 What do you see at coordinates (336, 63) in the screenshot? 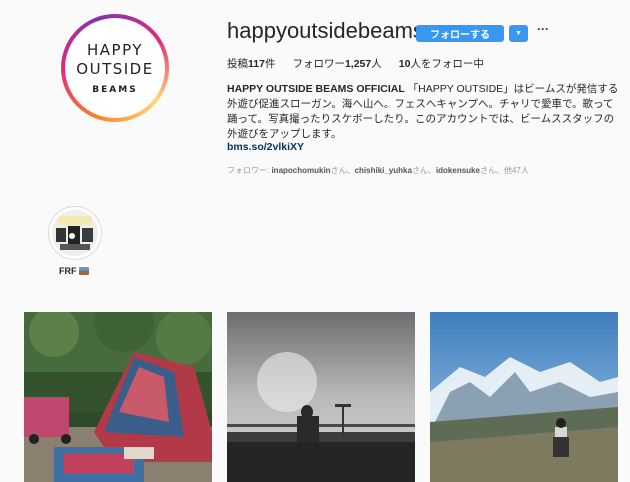
I see `followers-count: フォロワー1,257人` at bounding box center [336, 63].